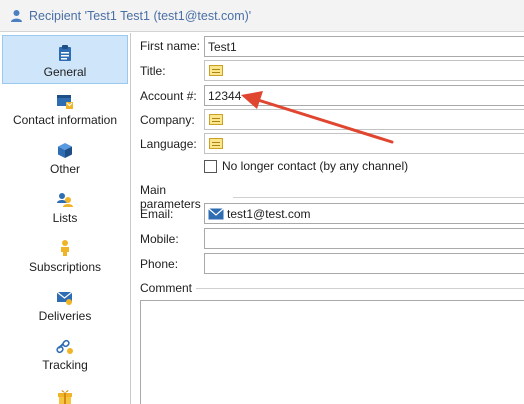  What do you see at coordinates (364, 143) in the screenshot?
I see `language-field` at bounding box center [364, 143].